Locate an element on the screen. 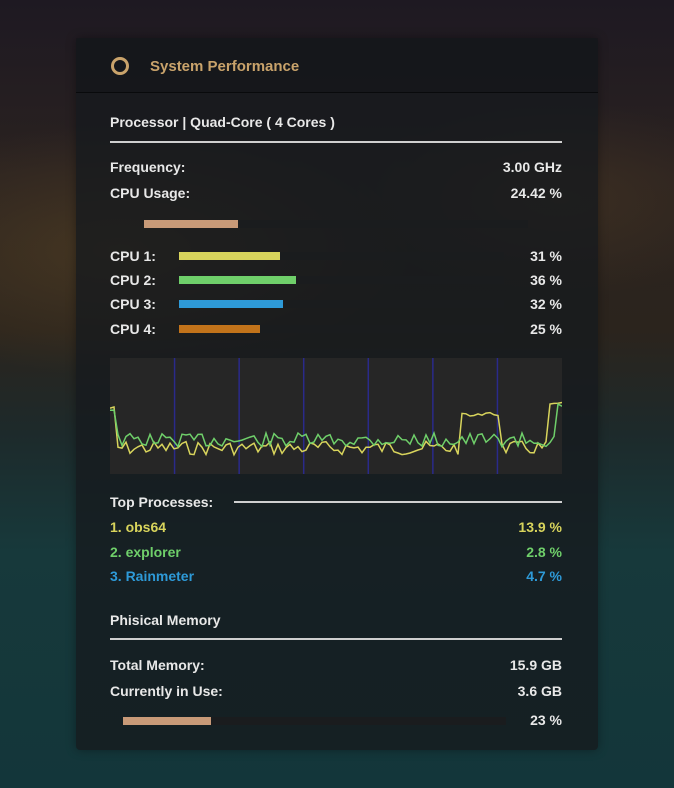  process-name: 2. explorer is located at coordinates (145, 552).